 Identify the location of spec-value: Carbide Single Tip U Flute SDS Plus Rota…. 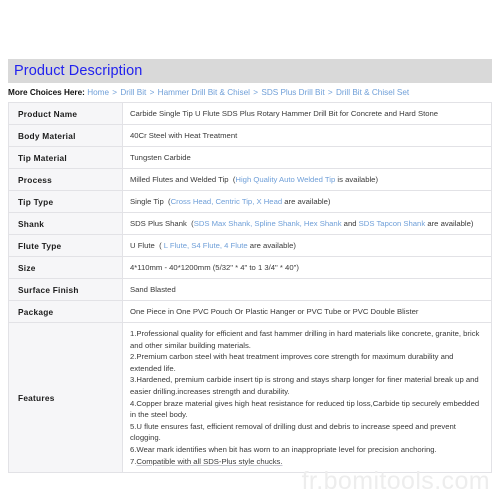
(307, 113).